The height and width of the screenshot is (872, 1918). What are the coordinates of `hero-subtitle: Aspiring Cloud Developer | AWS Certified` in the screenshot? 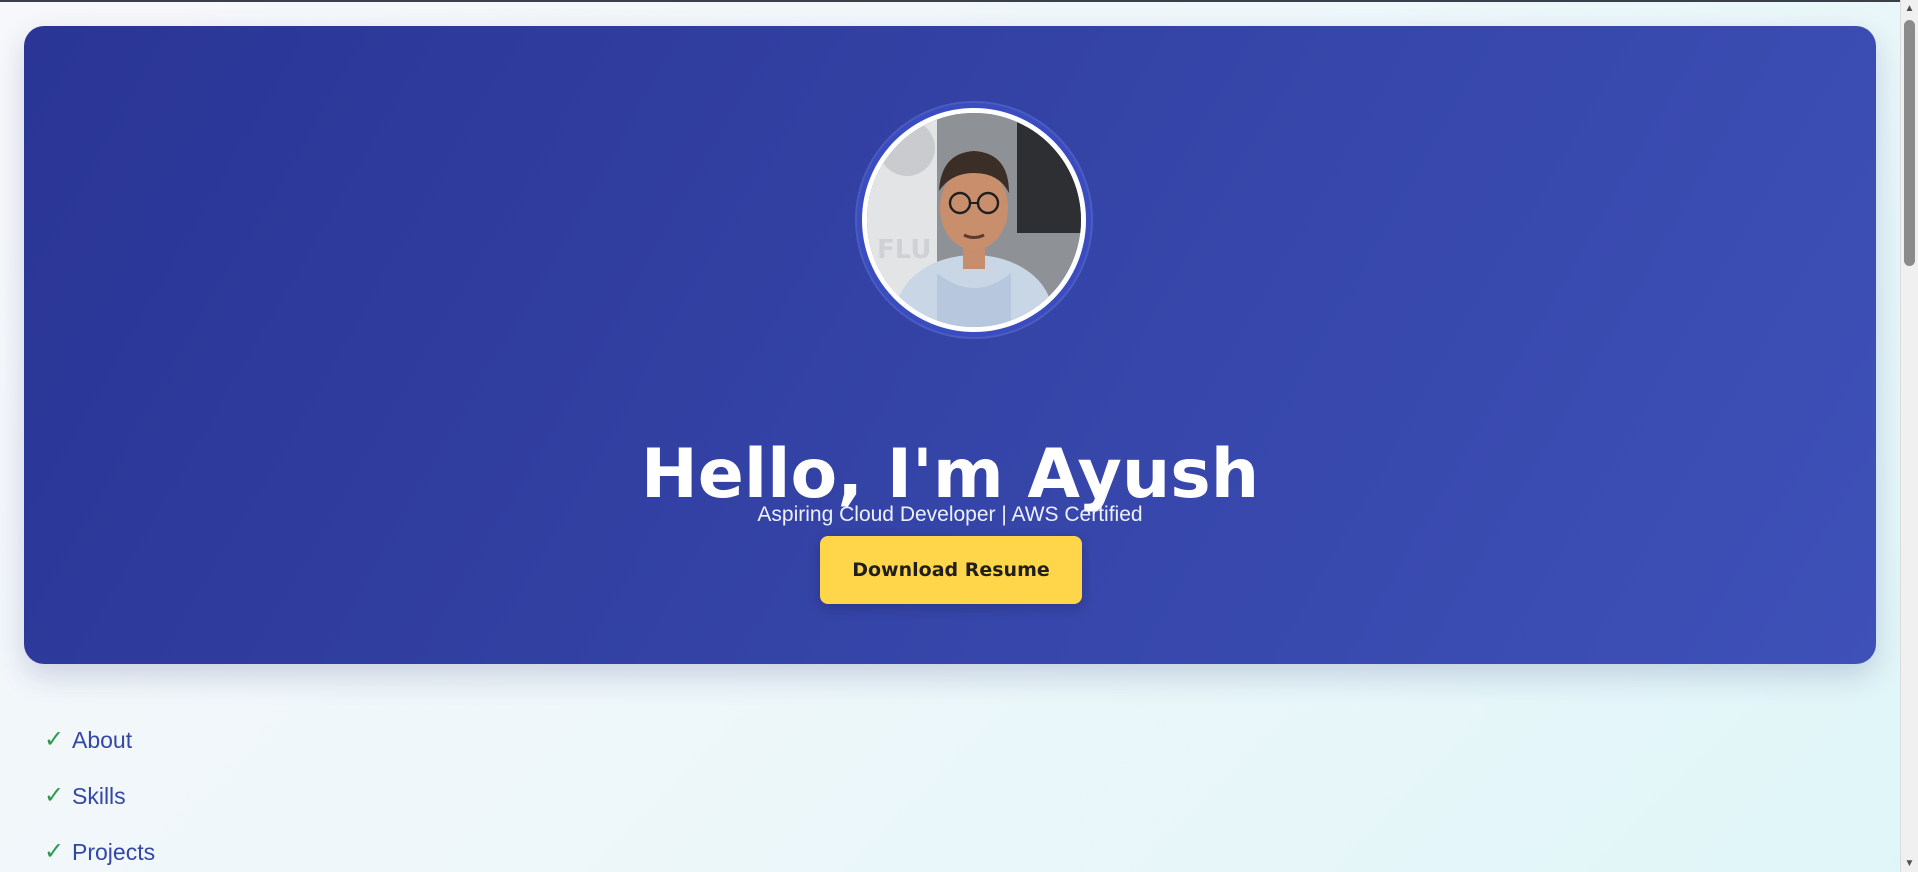 It's located at (950, 514).